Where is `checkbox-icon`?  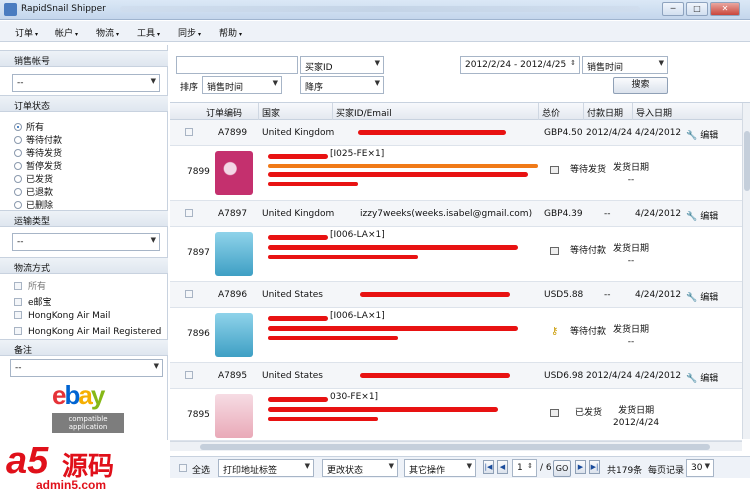
checkbox-icon is located at coordinates (18, 315).